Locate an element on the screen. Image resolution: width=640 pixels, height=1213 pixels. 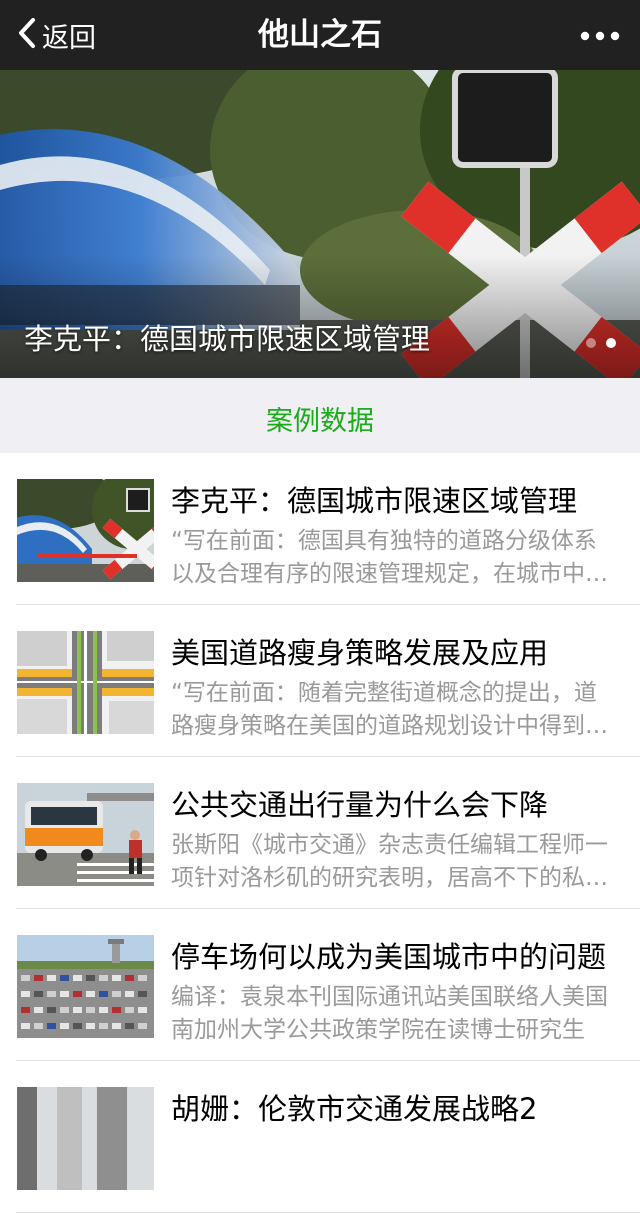
page-title: 他山之石 is located at coordinates (320, 35).